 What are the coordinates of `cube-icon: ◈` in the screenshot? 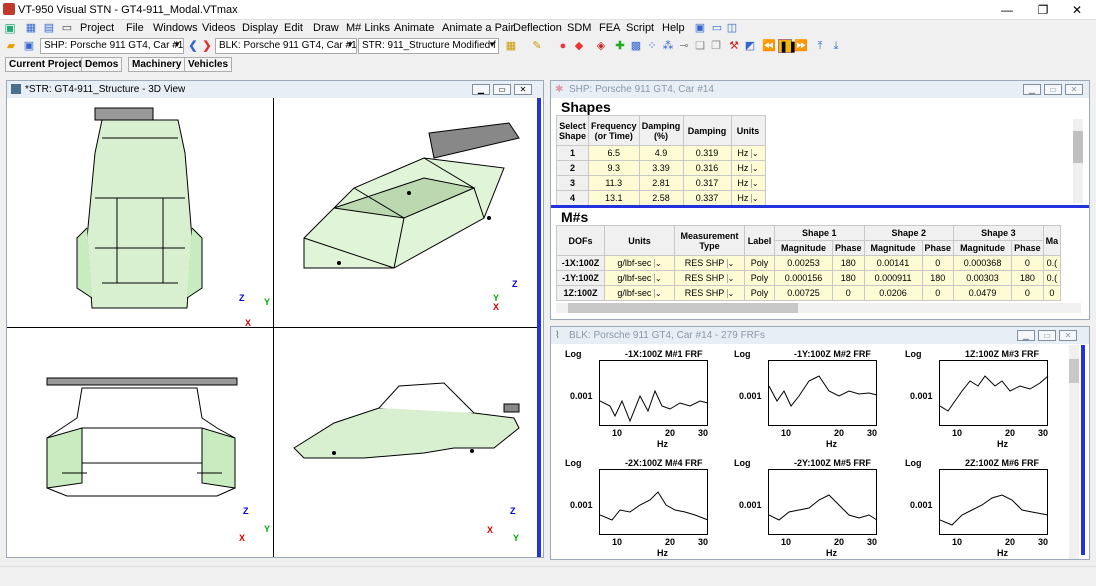 It's located at (601, 46).